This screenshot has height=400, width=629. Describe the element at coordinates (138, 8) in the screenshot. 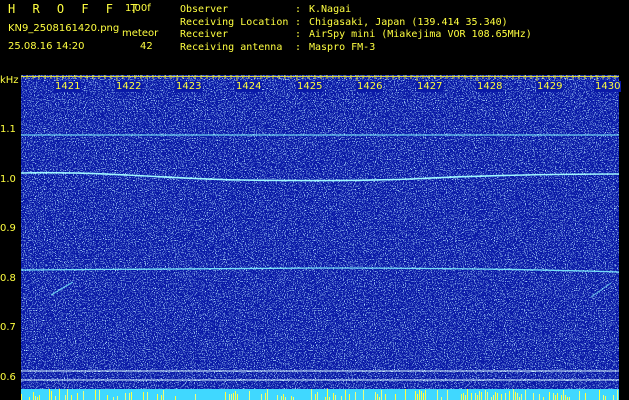

I see `version-label: 1.00f` at that location.